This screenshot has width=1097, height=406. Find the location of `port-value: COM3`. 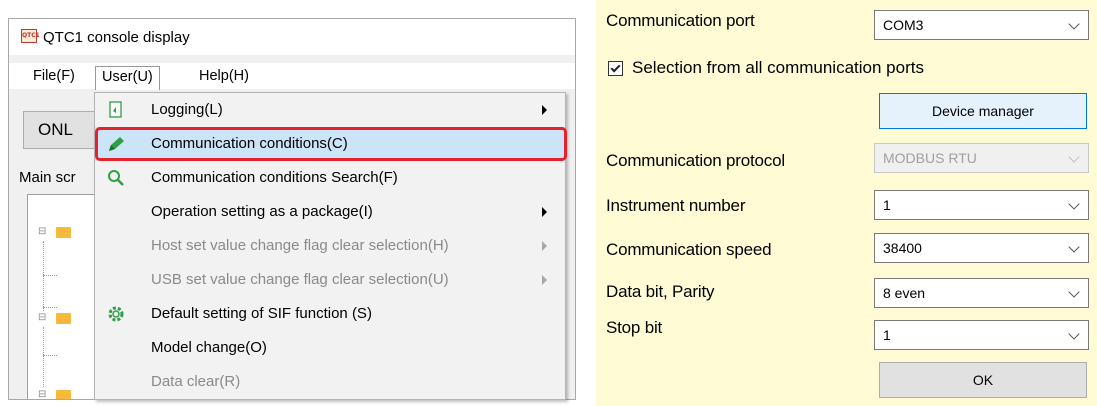

port-value: COM3 is located at coordinates (903, 25).